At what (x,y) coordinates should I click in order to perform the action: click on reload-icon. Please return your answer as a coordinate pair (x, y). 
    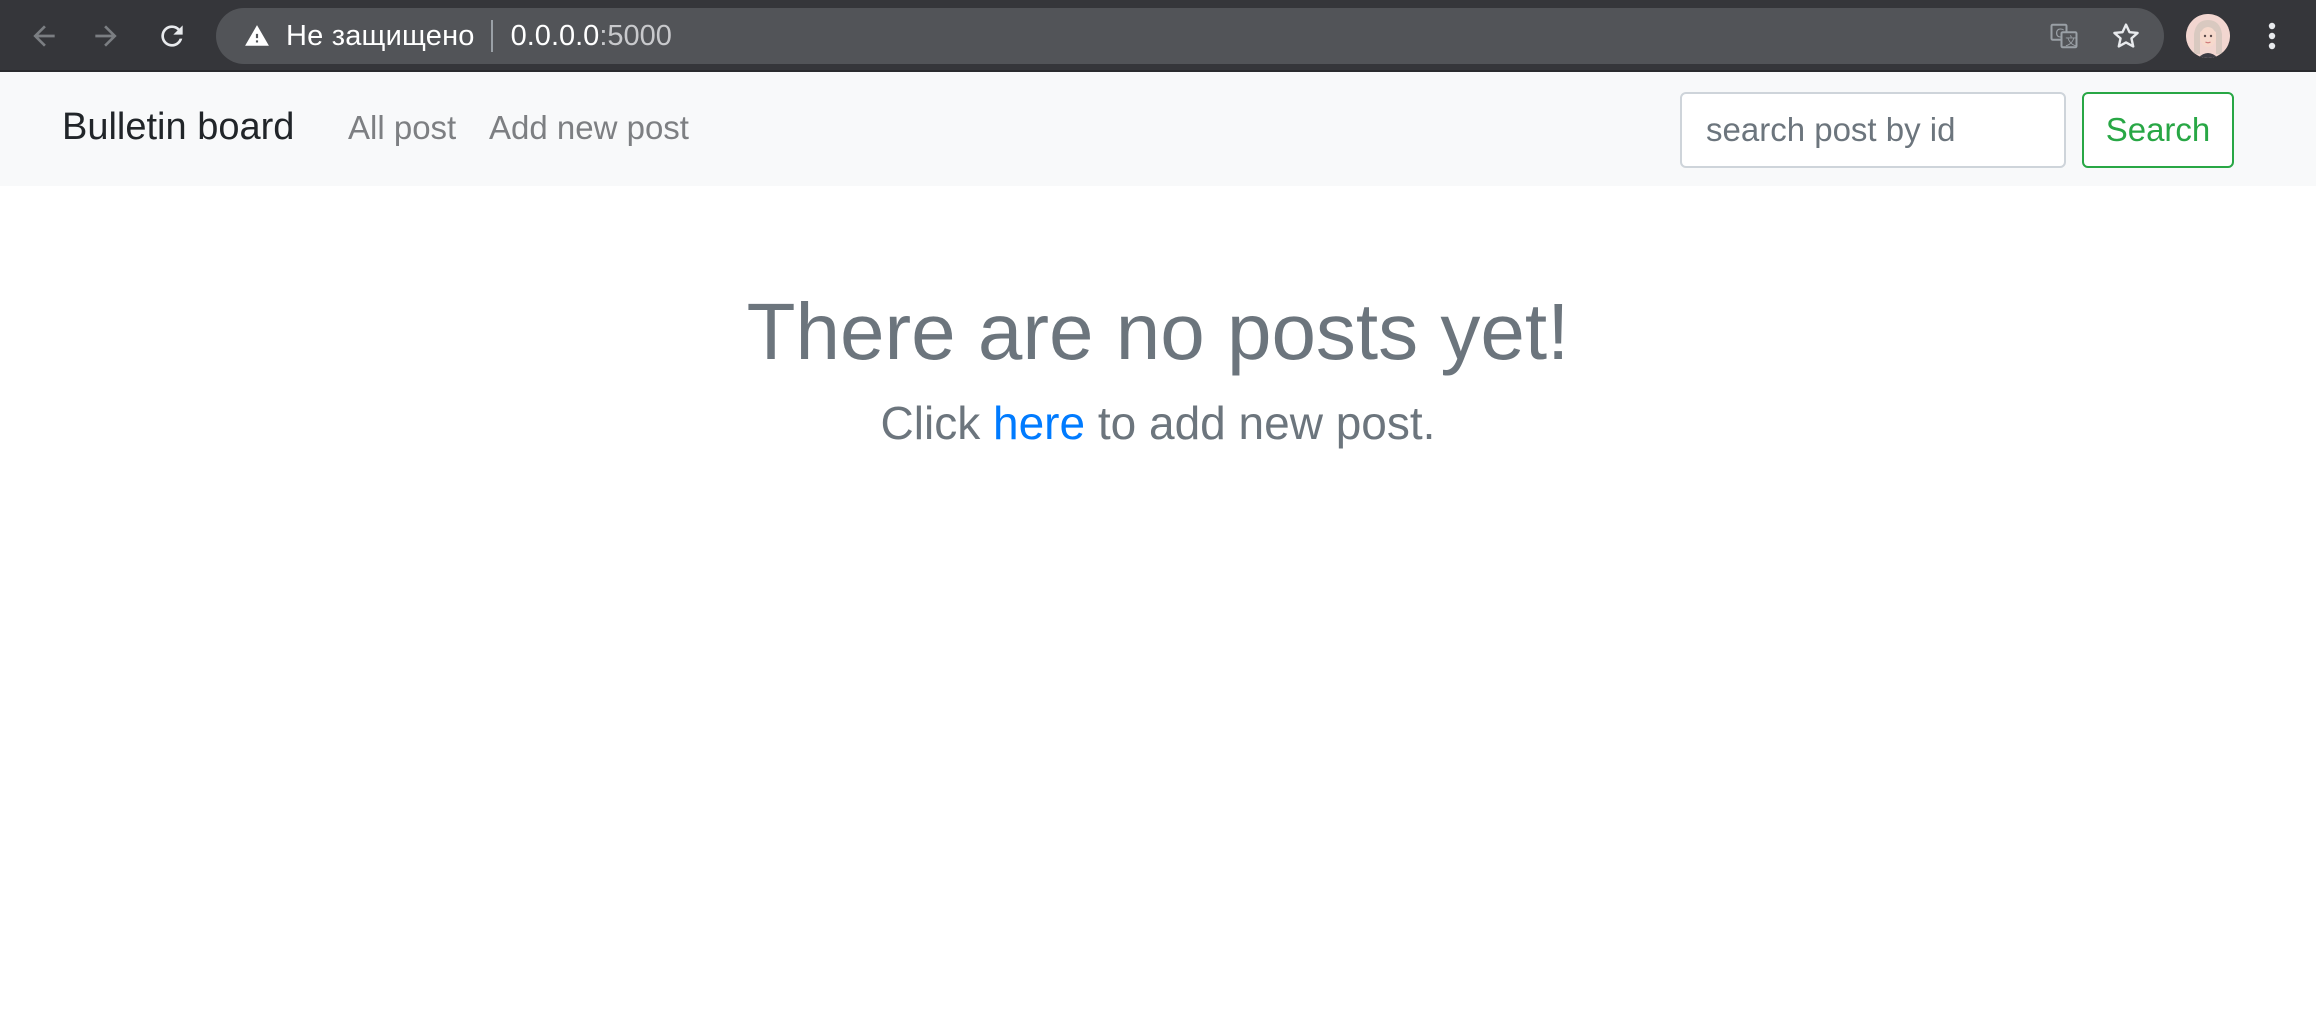
    Looking at the image, I should click on (172, 36).